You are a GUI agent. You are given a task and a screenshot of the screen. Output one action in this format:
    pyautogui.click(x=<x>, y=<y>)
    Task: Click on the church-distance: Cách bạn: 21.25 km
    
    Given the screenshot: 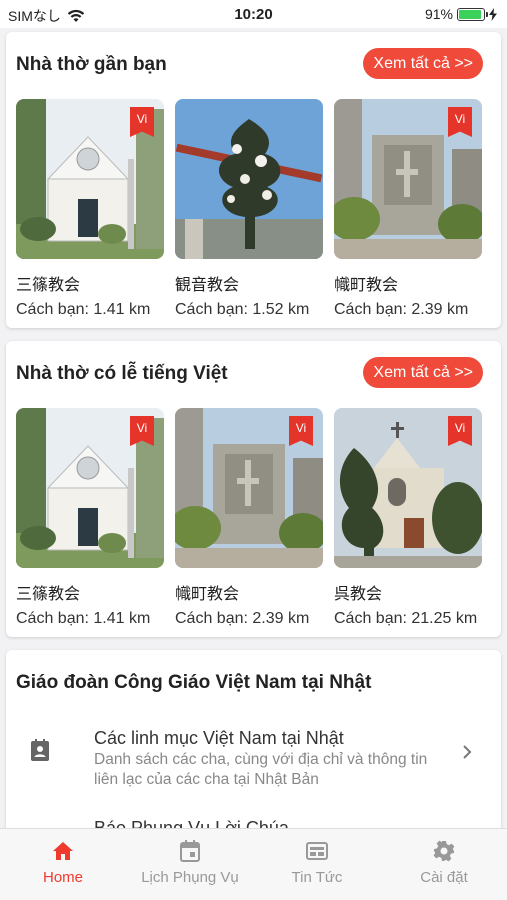 What is the action you would take?
    pyautogui.click(x=406, y=618)
    